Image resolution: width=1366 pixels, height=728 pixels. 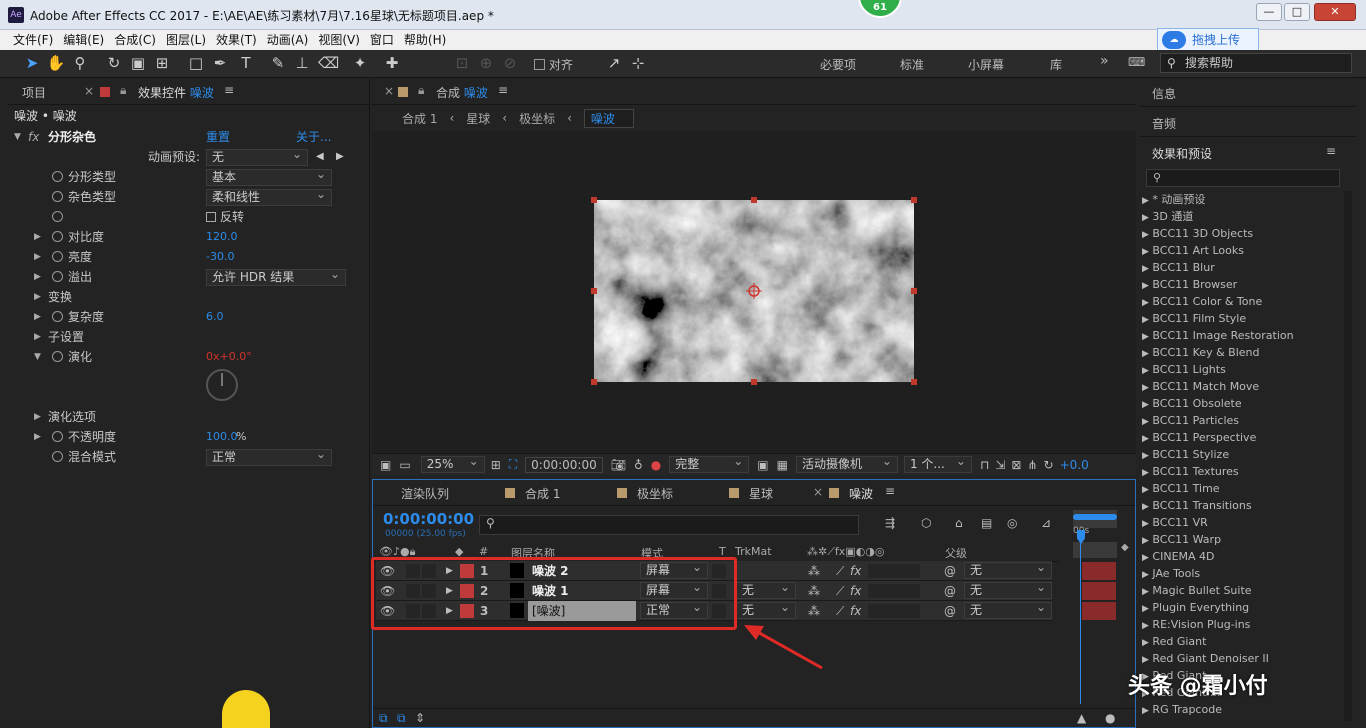 What do you see at coordinates (222, 237) in the screenshot?
I see `property-value: 120.0` at bounding box center [222, 237].